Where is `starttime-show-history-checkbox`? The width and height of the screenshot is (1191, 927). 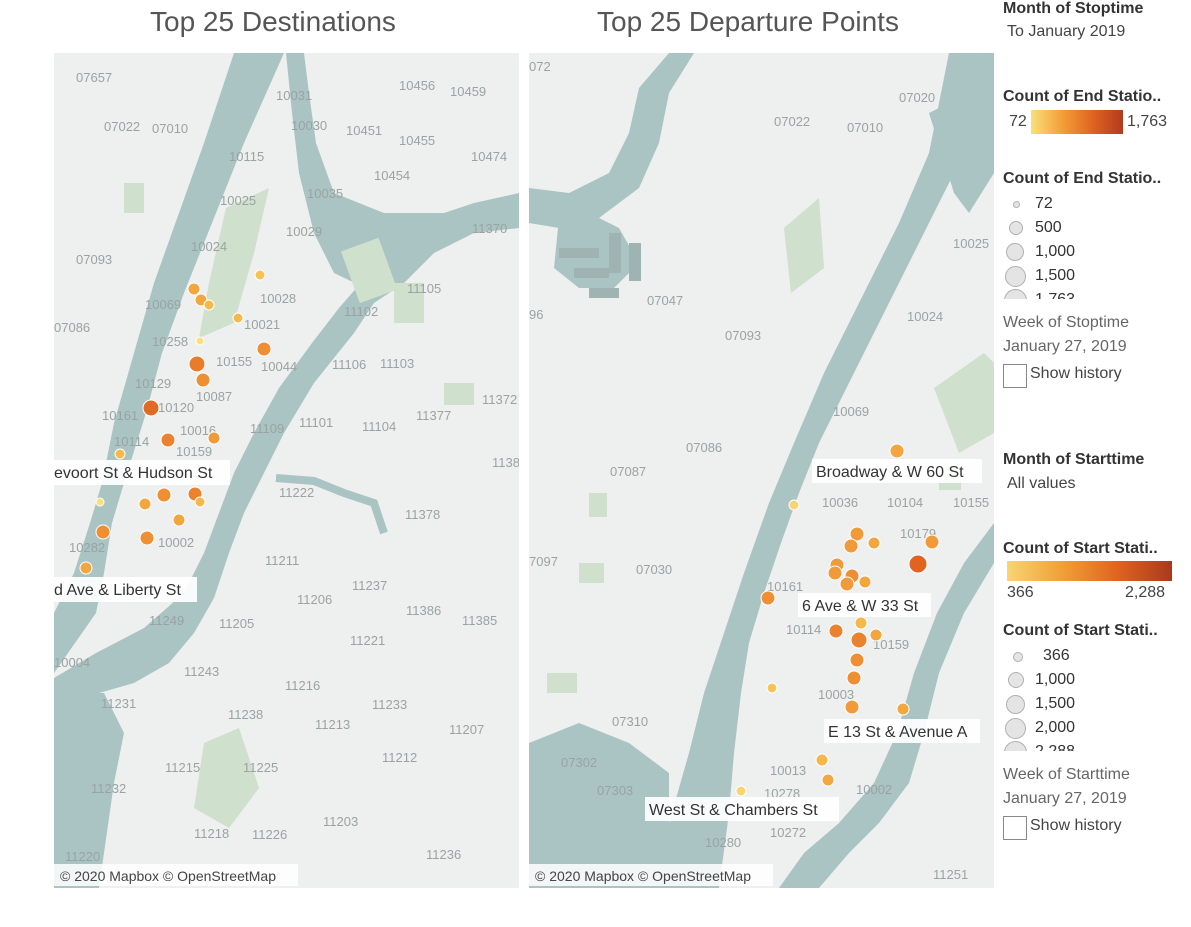
starttime-show-history-checkbox is located at coordinates (1015, 828).